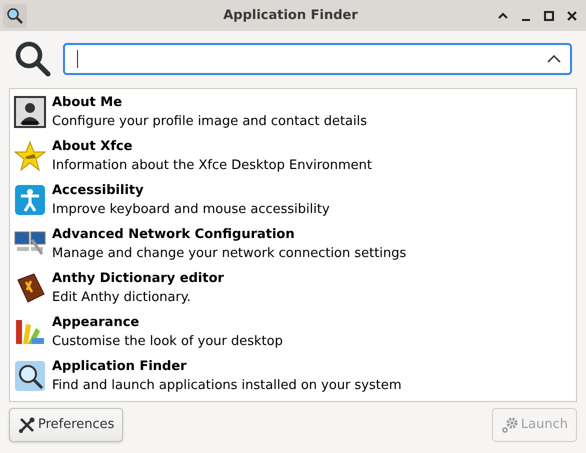 This screenshot has width=586, height=453. I want to click on application-item: About Xfce Information about the Xfce Desktop Environment, so click(293, 156).